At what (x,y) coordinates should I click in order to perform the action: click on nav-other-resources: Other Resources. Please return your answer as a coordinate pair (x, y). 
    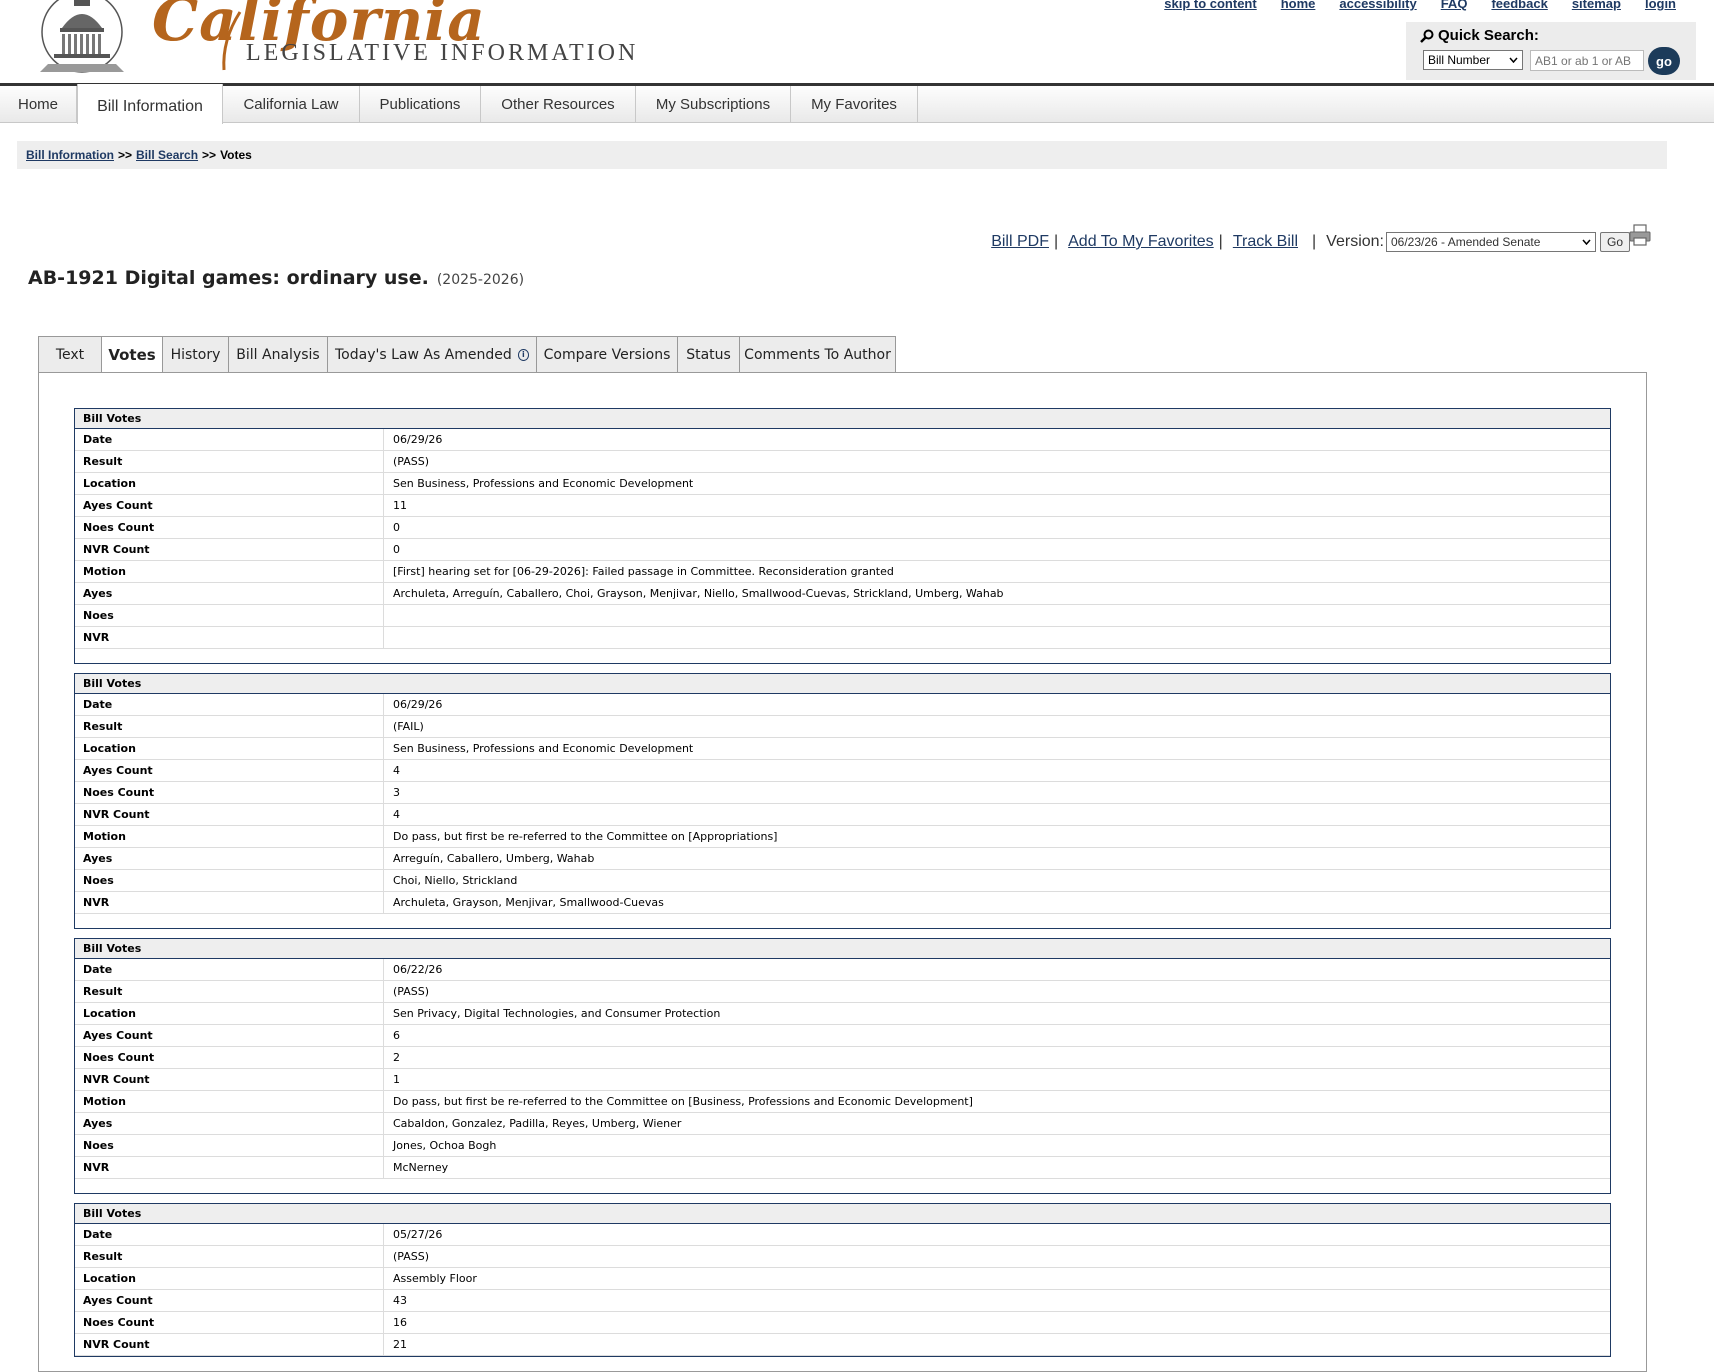
    Looking at the image, I should click on (558, 104).